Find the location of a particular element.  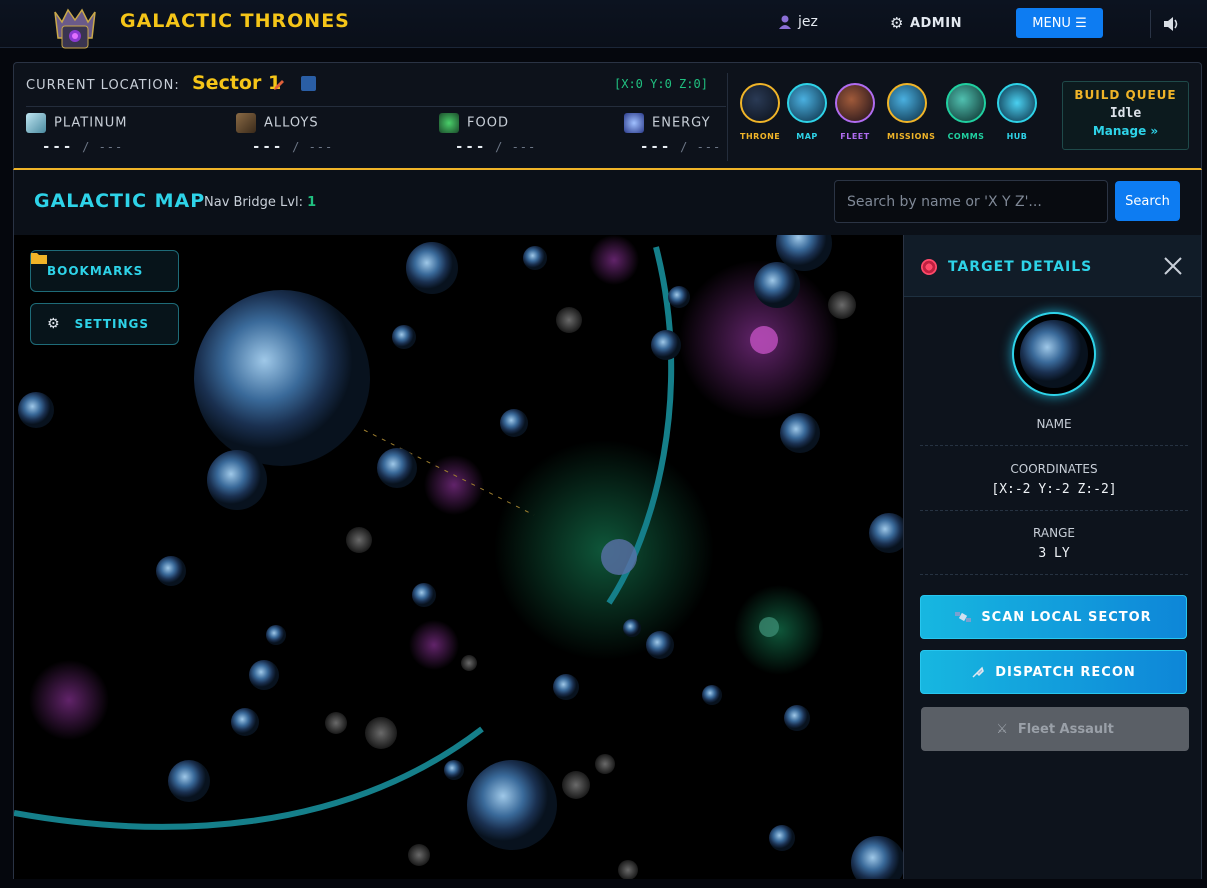

nav-missions-button: MISSIONS is located at coordinates (911, 112).